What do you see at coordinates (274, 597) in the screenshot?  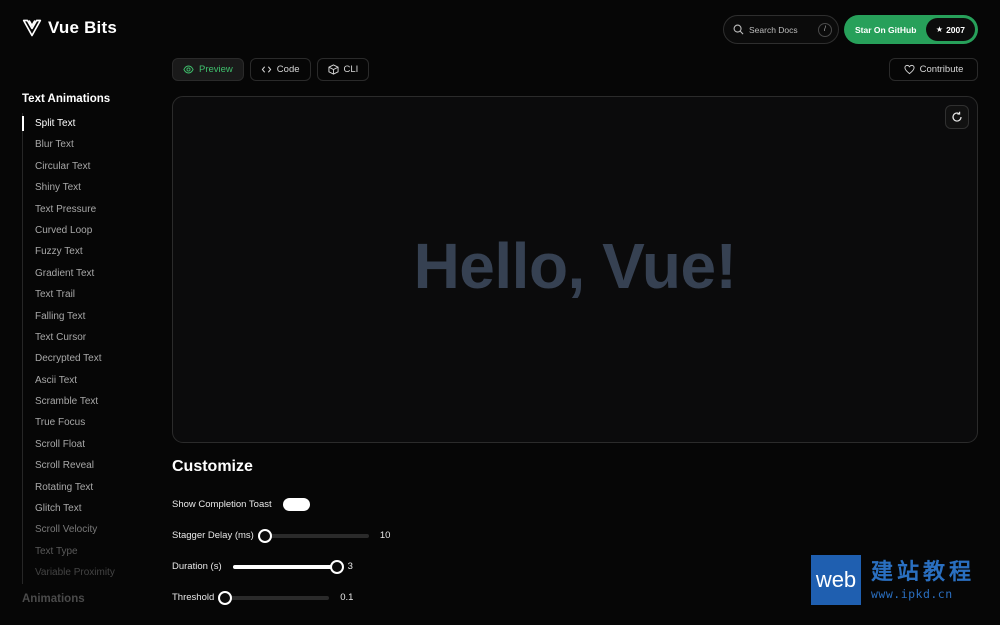 I see `threshold-slider` at bounding box center [274, 597].